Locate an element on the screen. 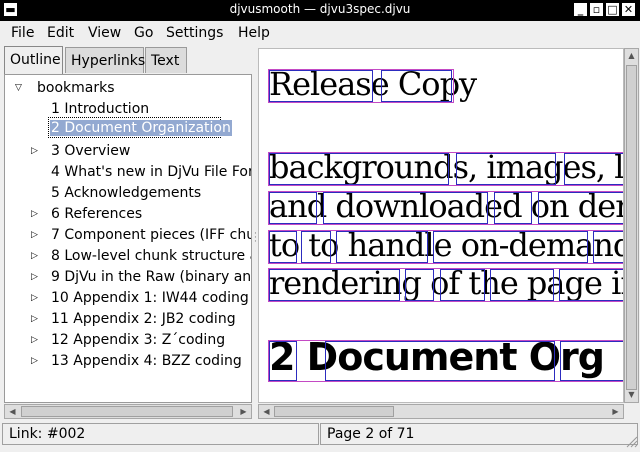  tree-item-label: 2 Document Organization is located at coordinates (141, 128).